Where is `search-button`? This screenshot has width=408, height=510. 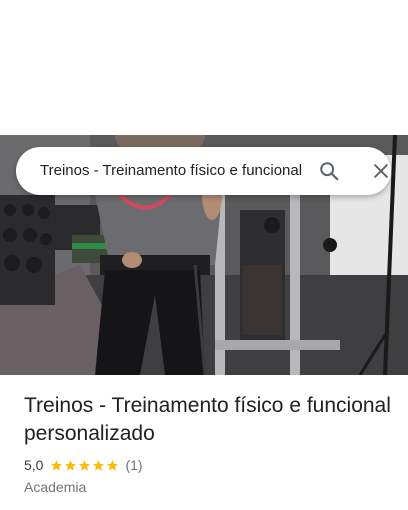 search-button is located at coordinates (329, 171).